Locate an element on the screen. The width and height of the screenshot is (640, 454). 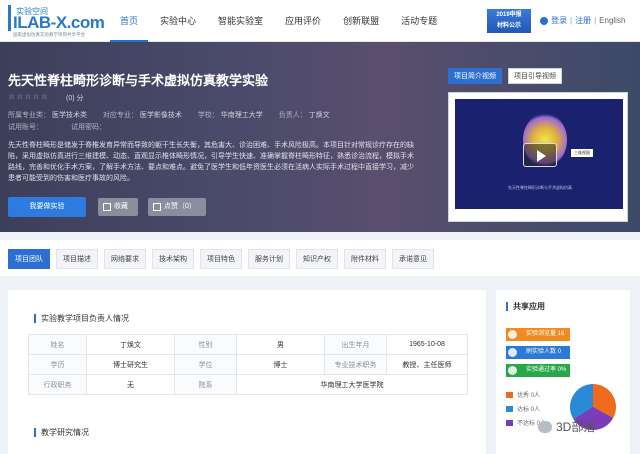
tab-description: 项目描述 is located at coordinates (77, 259).